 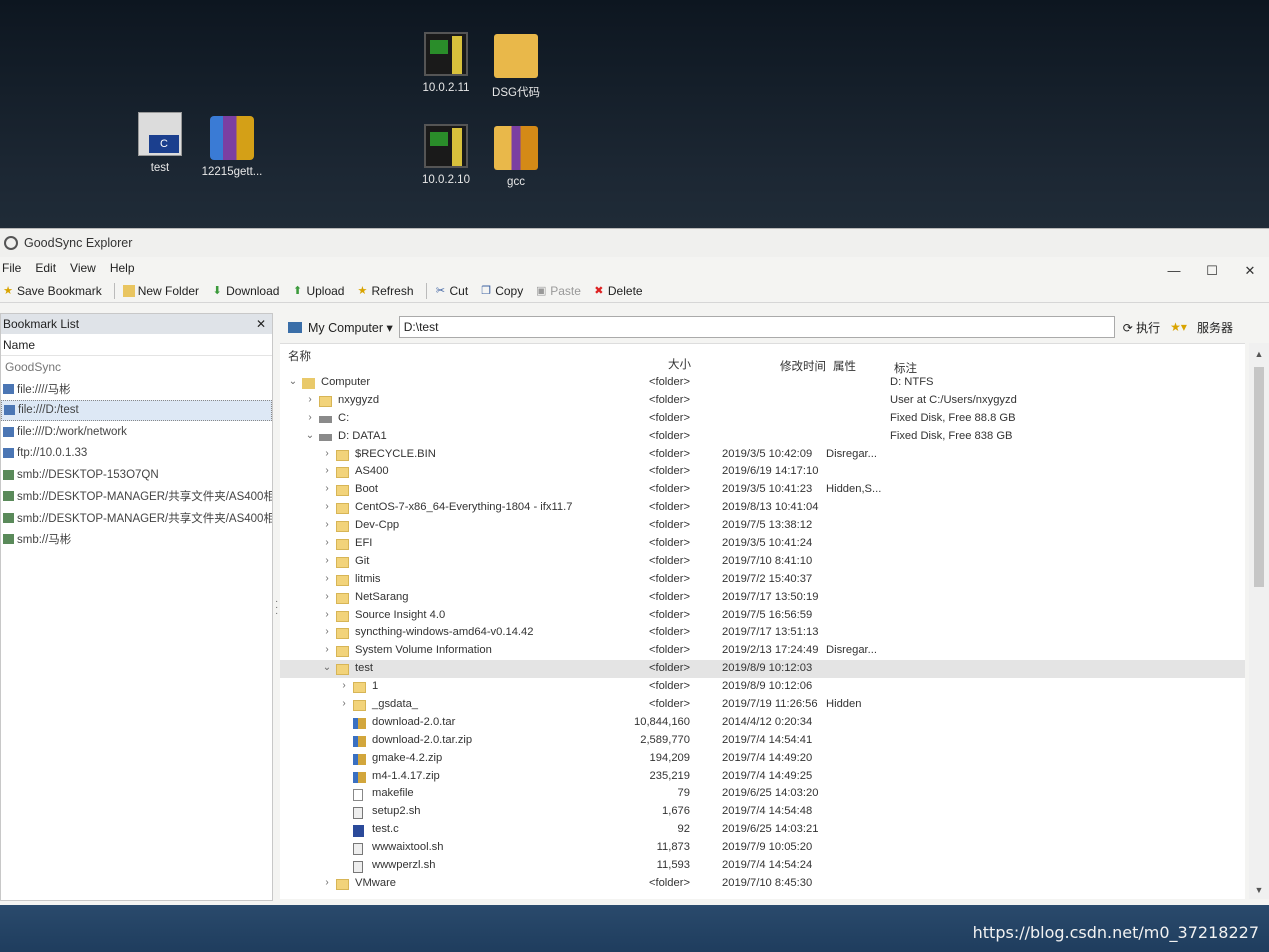 What do you see at coordinates (617, 291) in the screenshot?
I see `delete-button: ✖ Delete` at bounding box center [617, 291].